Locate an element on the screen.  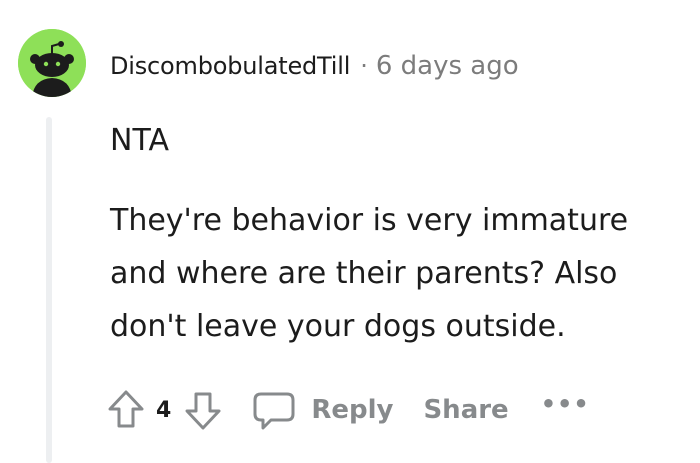
user-avatar is located at coordinates (52, 63).